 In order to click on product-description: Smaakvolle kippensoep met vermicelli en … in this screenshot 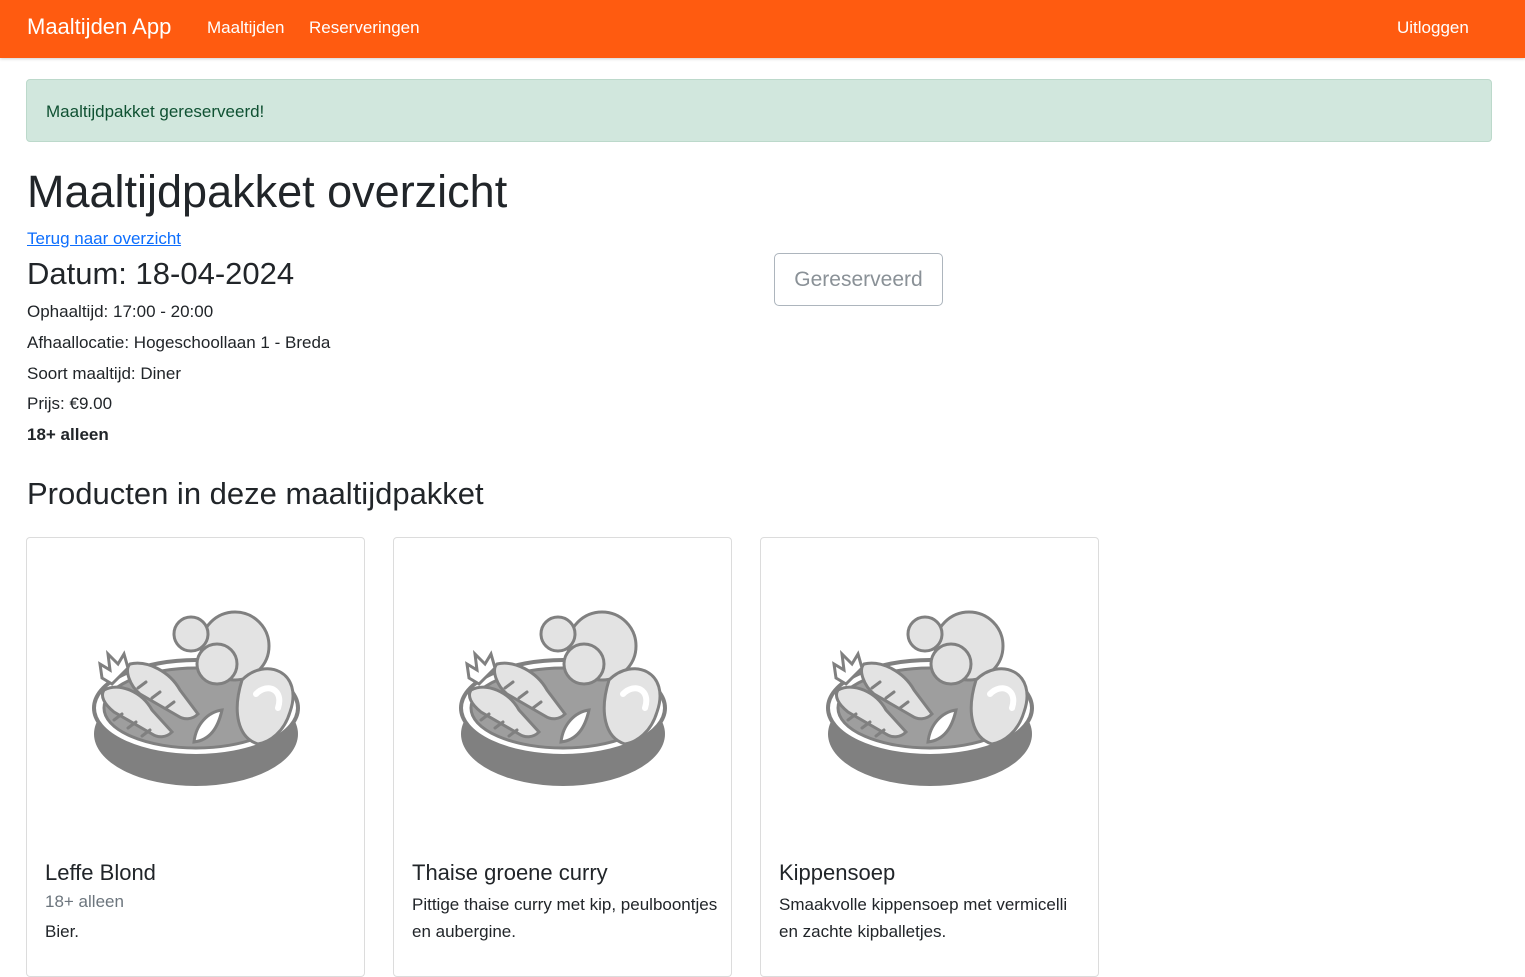, I will do `click(923, 918)`.